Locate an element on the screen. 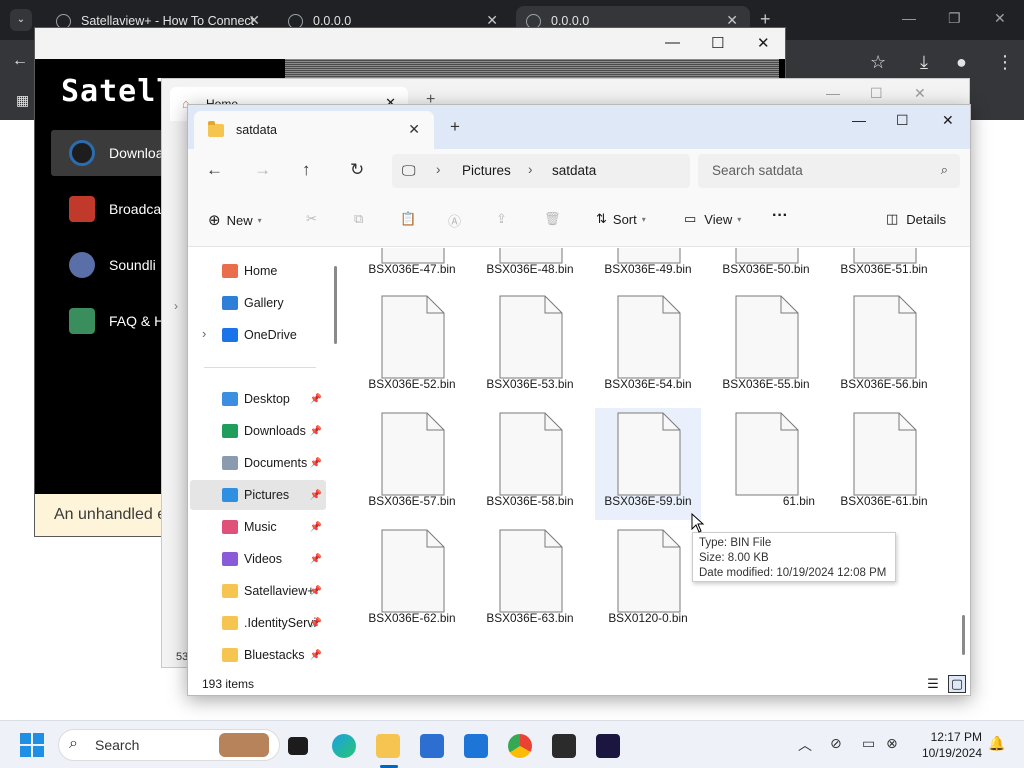 The height and width of the screenshot is (768, 1024). file-item: BSX036E-50.bin is located at coordinates (766, 268).